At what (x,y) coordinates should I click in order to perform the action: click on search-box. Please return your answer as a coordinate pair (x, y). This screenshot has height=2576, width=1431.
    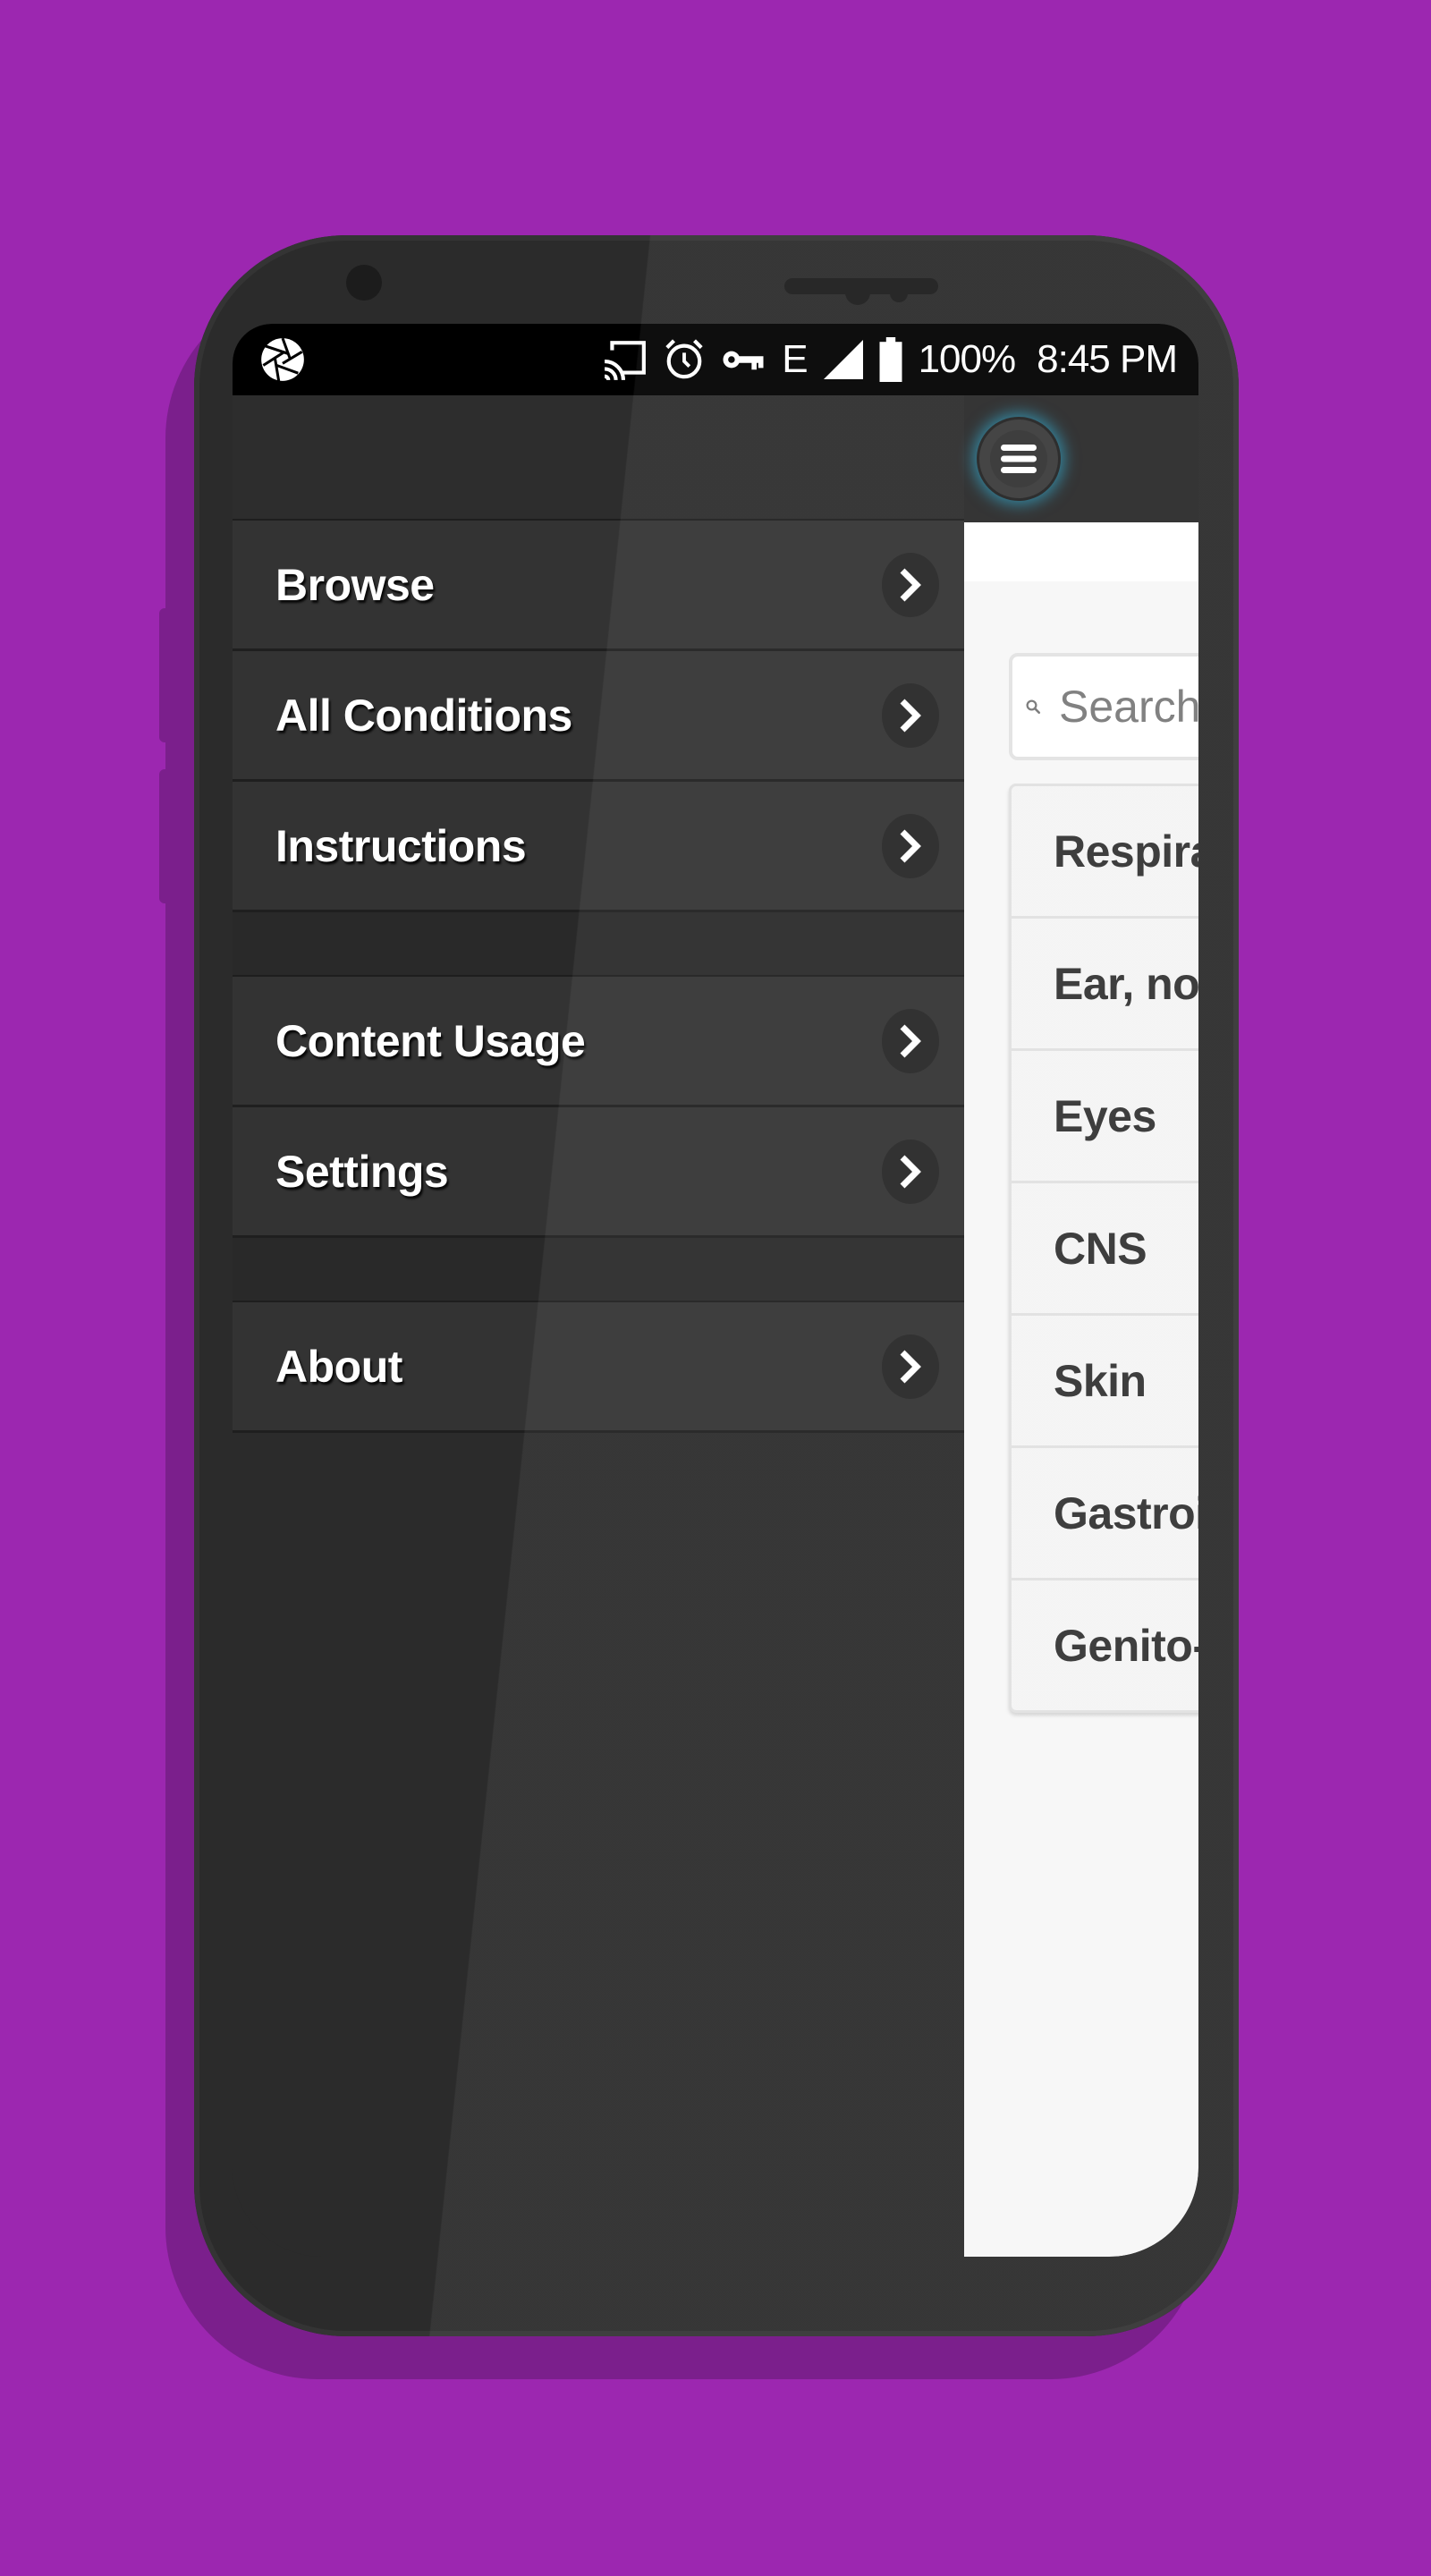
    Looking at the image, I should click on (1104, 706).